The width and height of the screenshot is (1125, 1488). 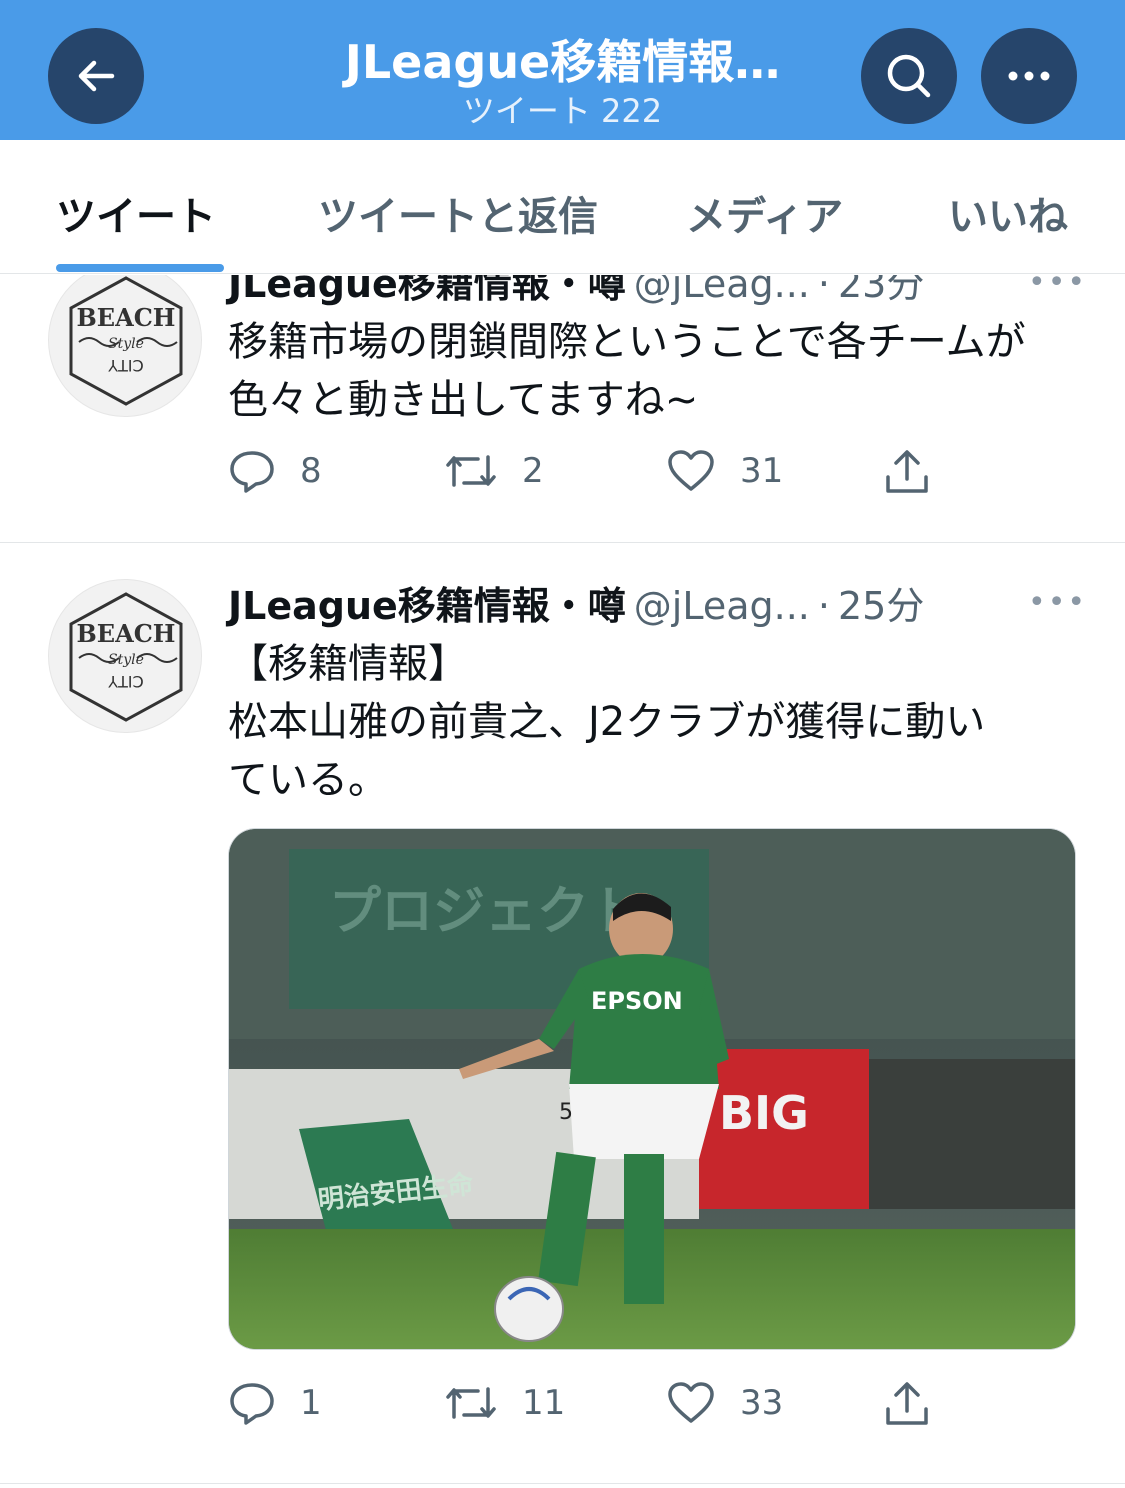 What do you see at coordinates (1008, 213) in the screenshot?
I see `tab-likes: いいね` at bounding box center [1008, 213].